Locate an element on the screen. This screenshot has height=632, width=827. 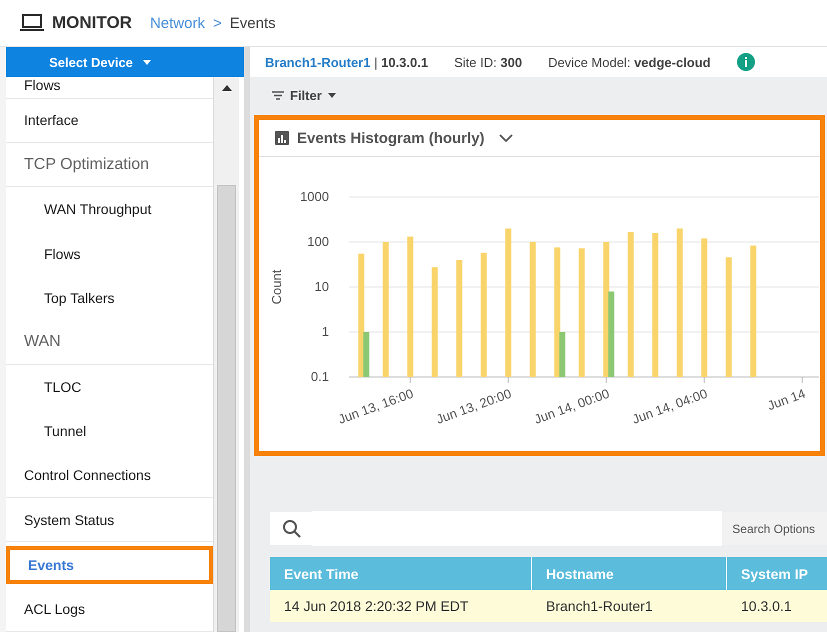
scroll-up-icon is located at coordinates (227, 88).